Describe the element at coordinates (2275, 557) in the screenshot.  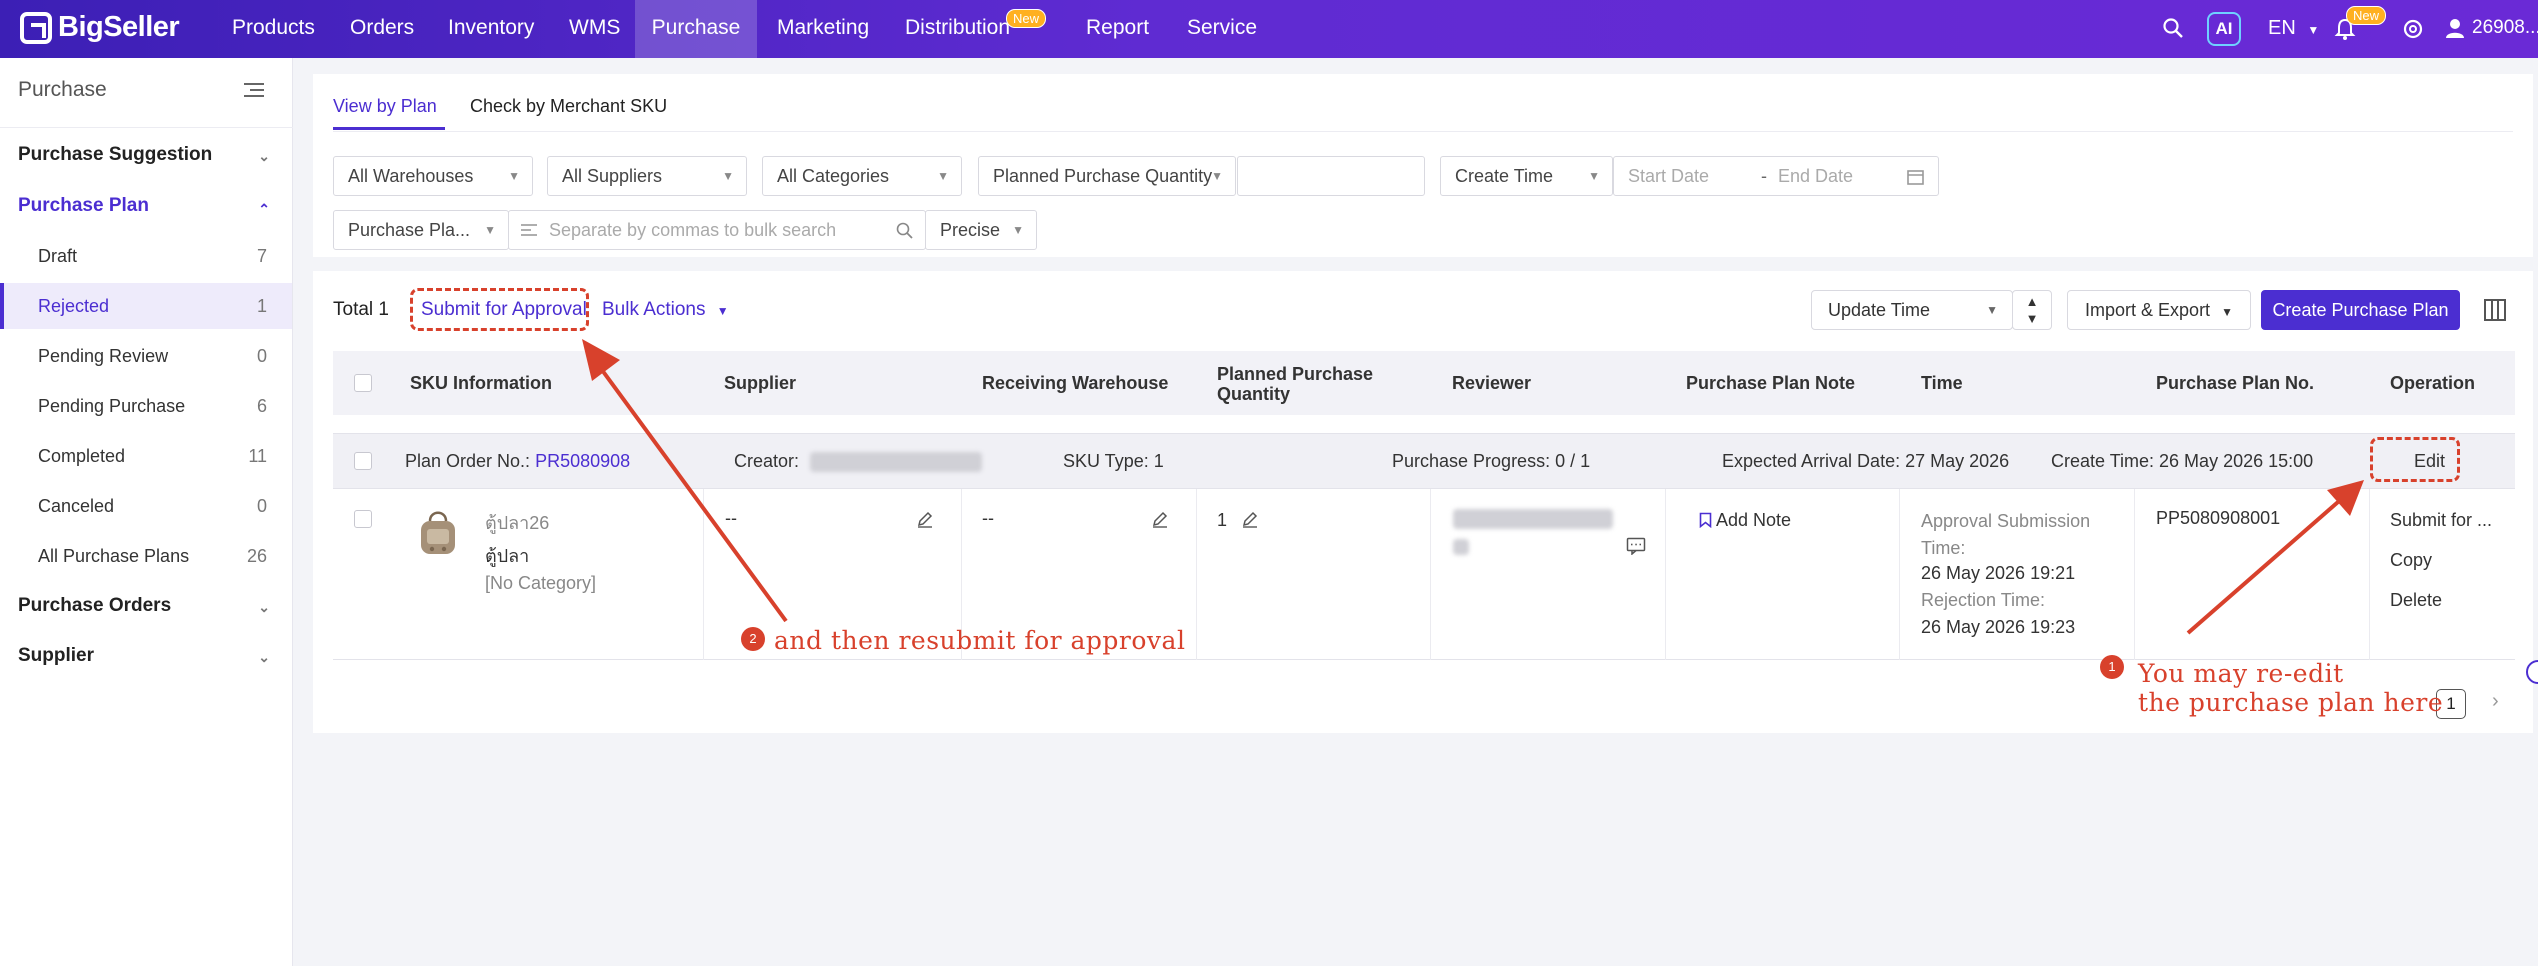
I see `arrow-to-edit` at that location.